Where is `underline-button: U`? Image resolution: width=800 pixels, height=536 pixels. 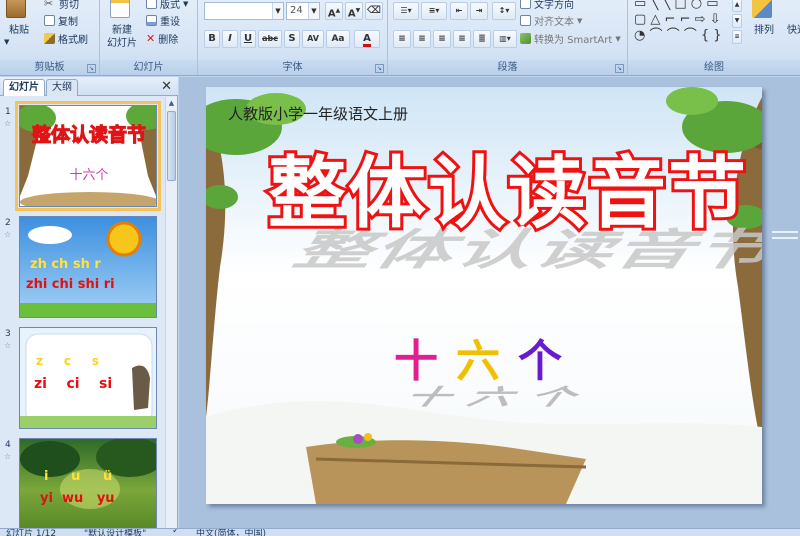 underline-button: U is located at coordinates (248, 39).